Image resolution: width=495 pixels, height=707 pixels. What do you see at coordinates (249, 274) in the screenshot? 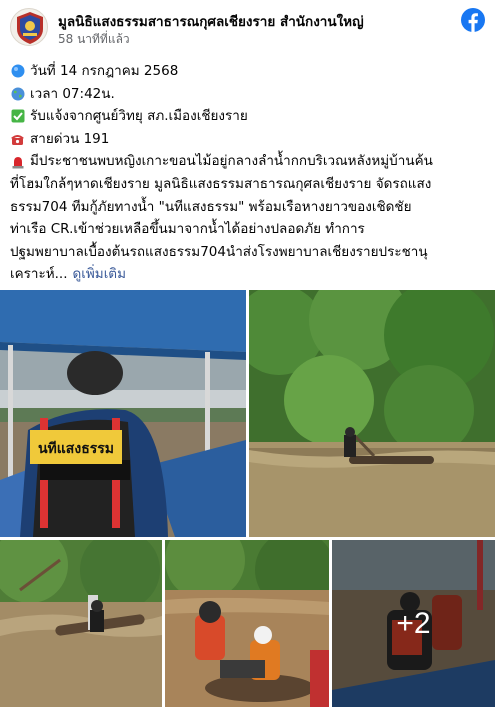
I see `paragraph-line-6: เคราะห์... ดูเพิ่มเติม` at bounding box center [249, 274].